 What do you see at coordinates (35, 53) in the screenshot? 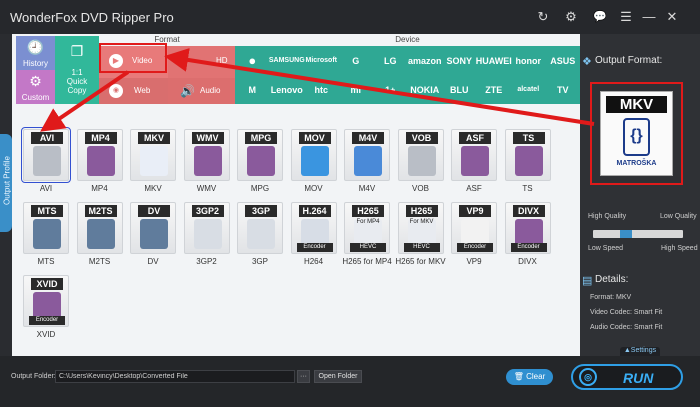
I see `category-history: 🕘 History` at bounding box center [35, 53].